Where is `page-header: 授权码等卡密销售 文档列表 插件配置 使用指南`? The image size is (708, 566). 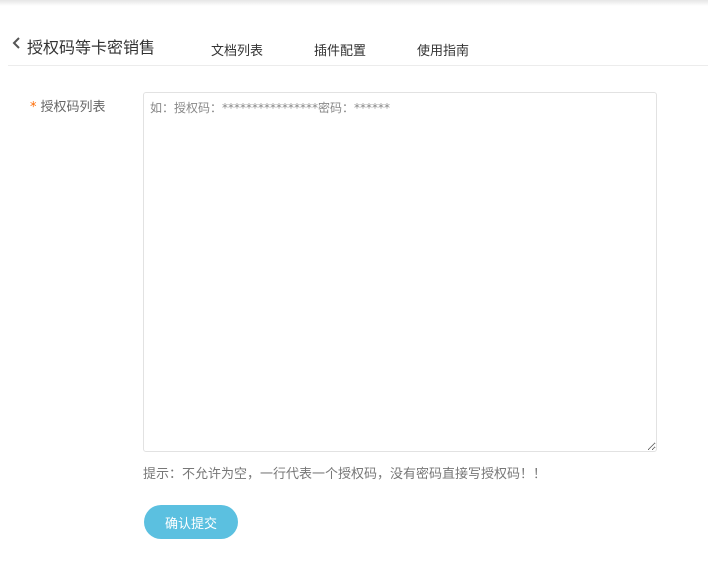 page-header: 授权码等卡密销售 文档列表 插件配置 使用指南 is located at coordinates (358, 46).